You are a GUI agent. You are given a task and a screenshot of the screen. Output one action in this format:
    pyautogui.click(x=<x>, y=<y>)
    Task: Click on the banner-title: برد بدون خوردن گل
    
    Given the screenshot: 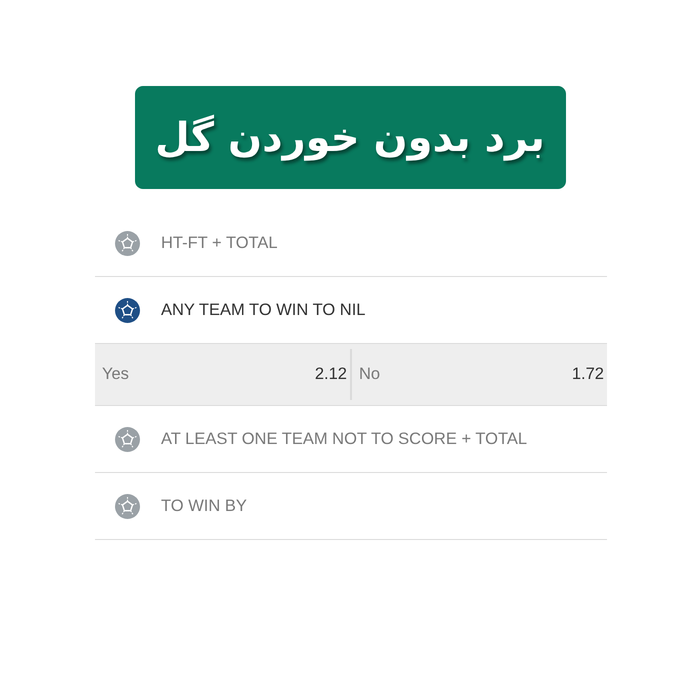 What is the action you would take?
    pyautogui.click(x=350, y=137)
    